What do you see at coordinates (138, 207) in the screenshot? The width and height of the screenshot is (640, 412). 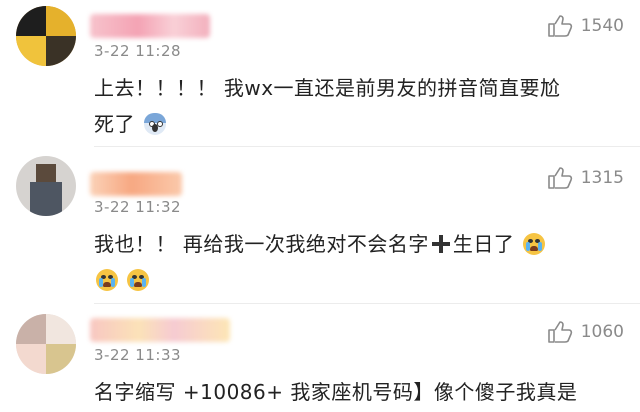 I see `comment-time: 3-22 11:32` at bounding box center [138, 207].